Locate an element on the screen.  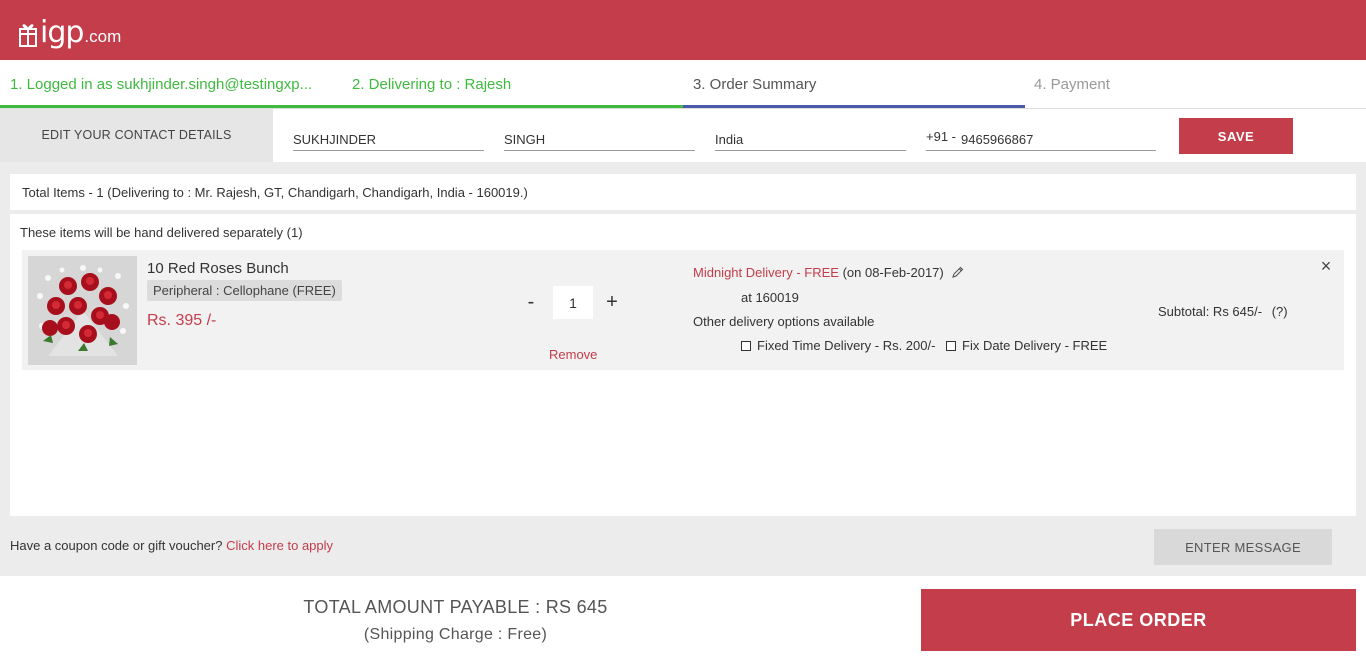
place-order-button: PLACE ORDER is located at coordinates (1138, 620).